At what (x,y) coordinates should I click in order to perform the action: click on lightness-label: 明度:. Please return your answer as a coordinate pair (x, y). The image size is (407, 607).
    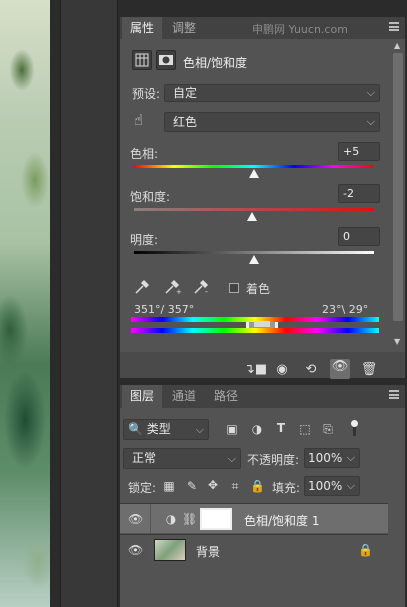
    Looking at the image, I should click on (144, 240).